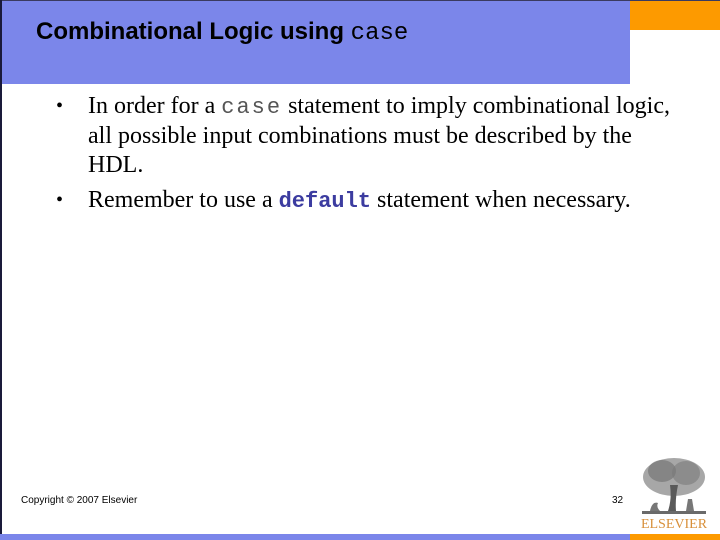 The height and width of the screenshot is (540, 720). I want to click on elsevier-wordmark: ELSEVIER, so click(674, 524).